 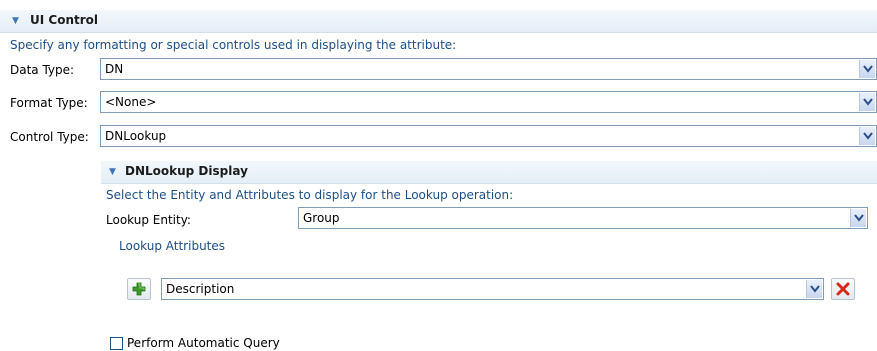 I want to click on format-type-select: <None>, so click(x=488, y=102).